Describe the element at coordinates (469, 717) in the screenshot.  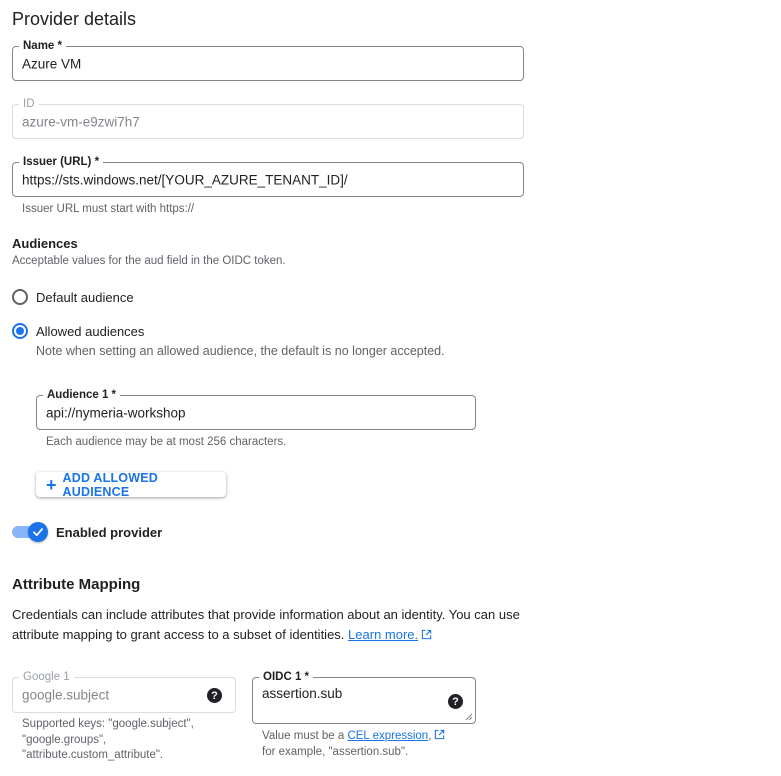
I see `resize-handle-icon` at that location.